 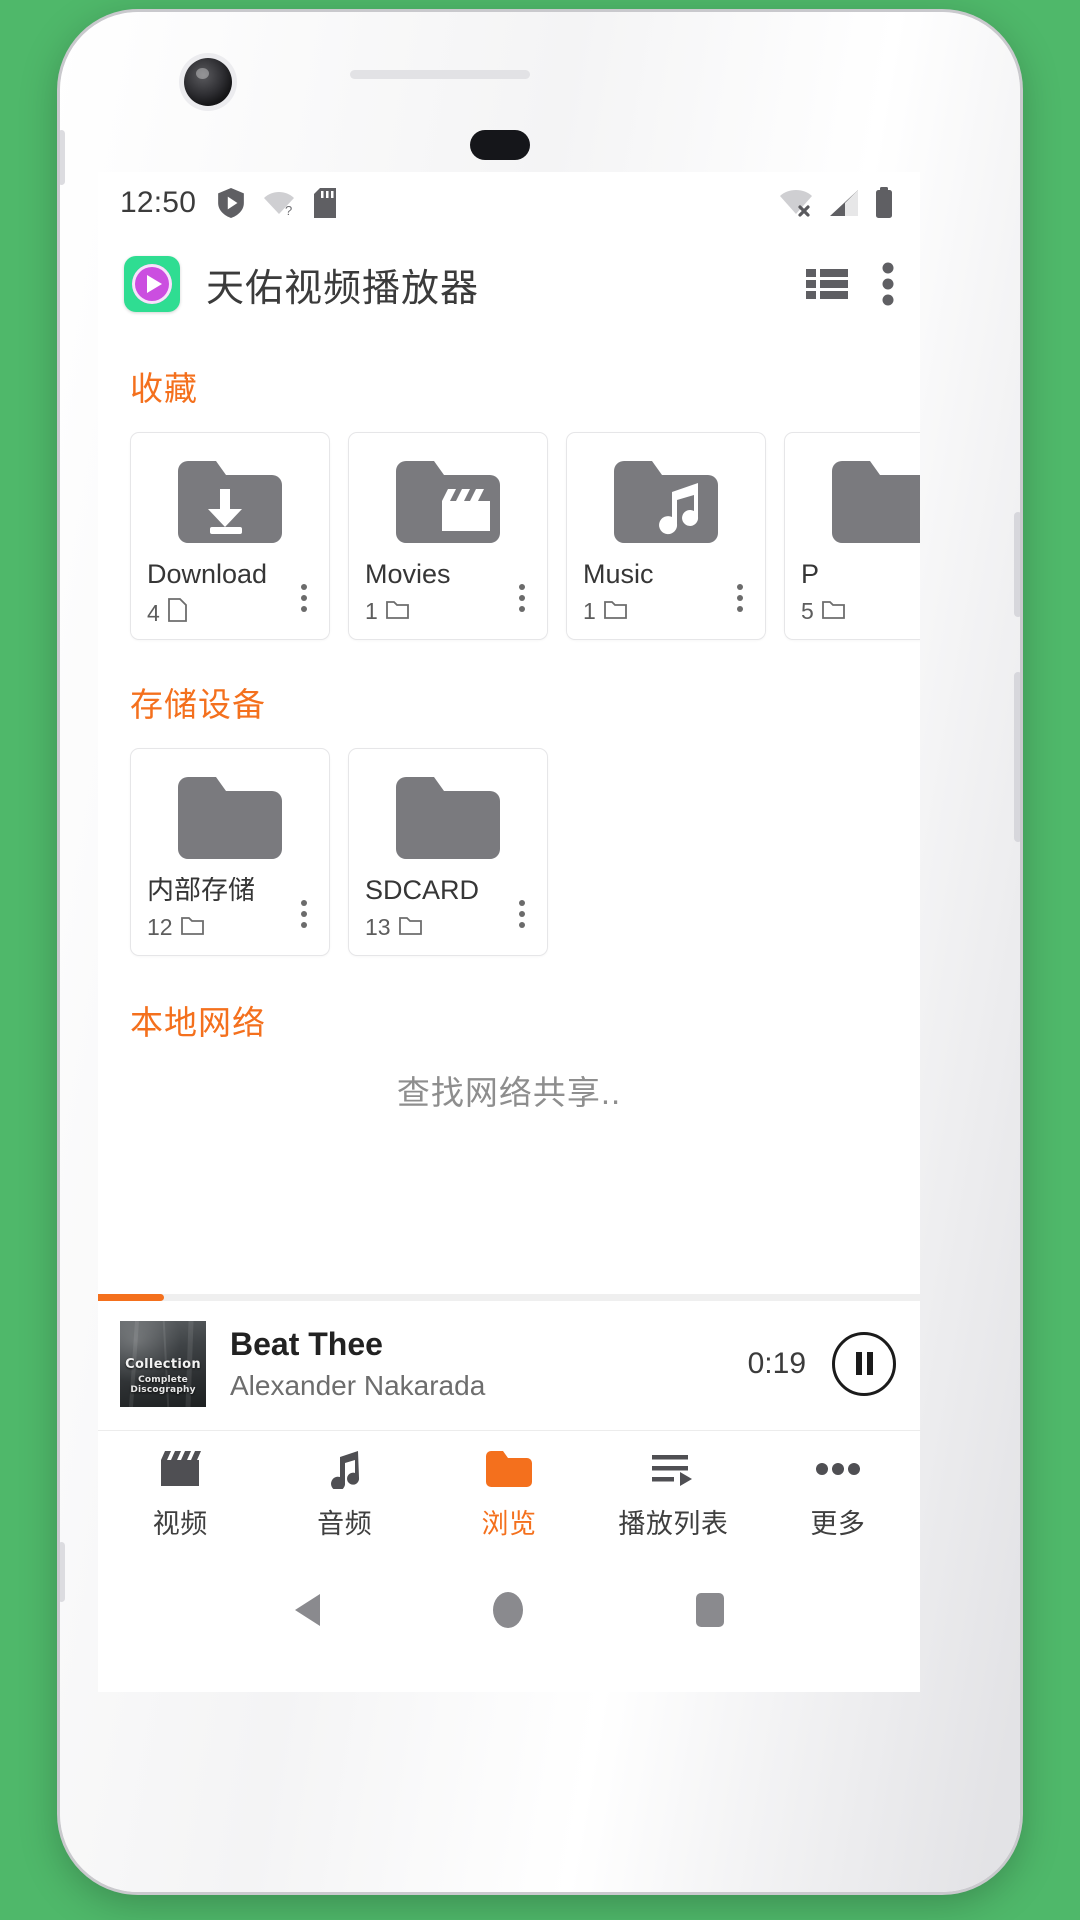 What do you see at coordinates (164, 388) in the screenshot?
I see `section-title-favorites: 收藏` at bounding box center [164, 388].